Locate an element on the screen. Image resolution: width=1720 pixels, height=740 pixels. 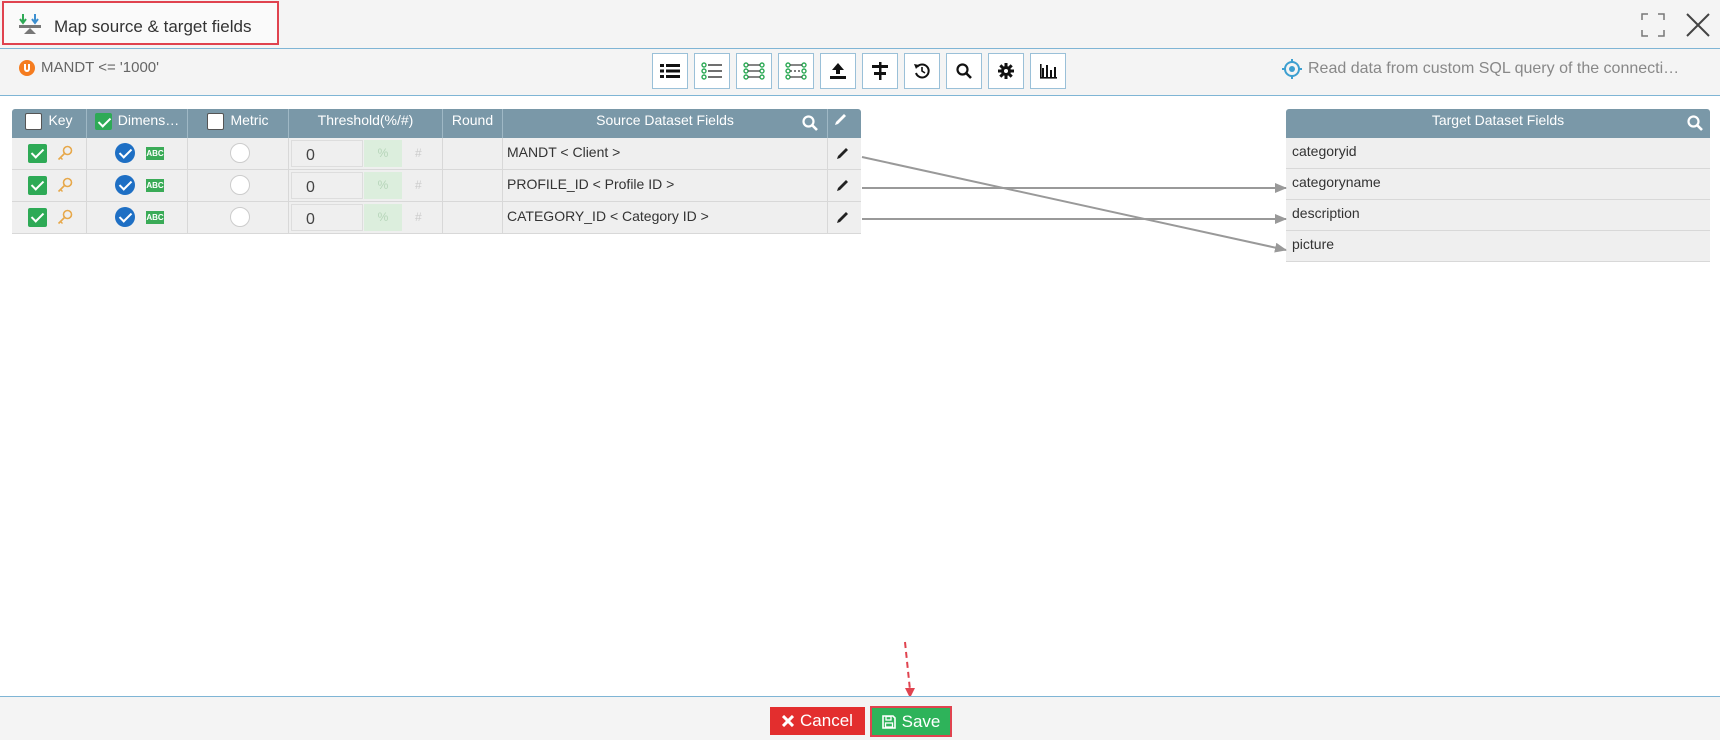
link-some-icon is located at coordinates (796, 71).